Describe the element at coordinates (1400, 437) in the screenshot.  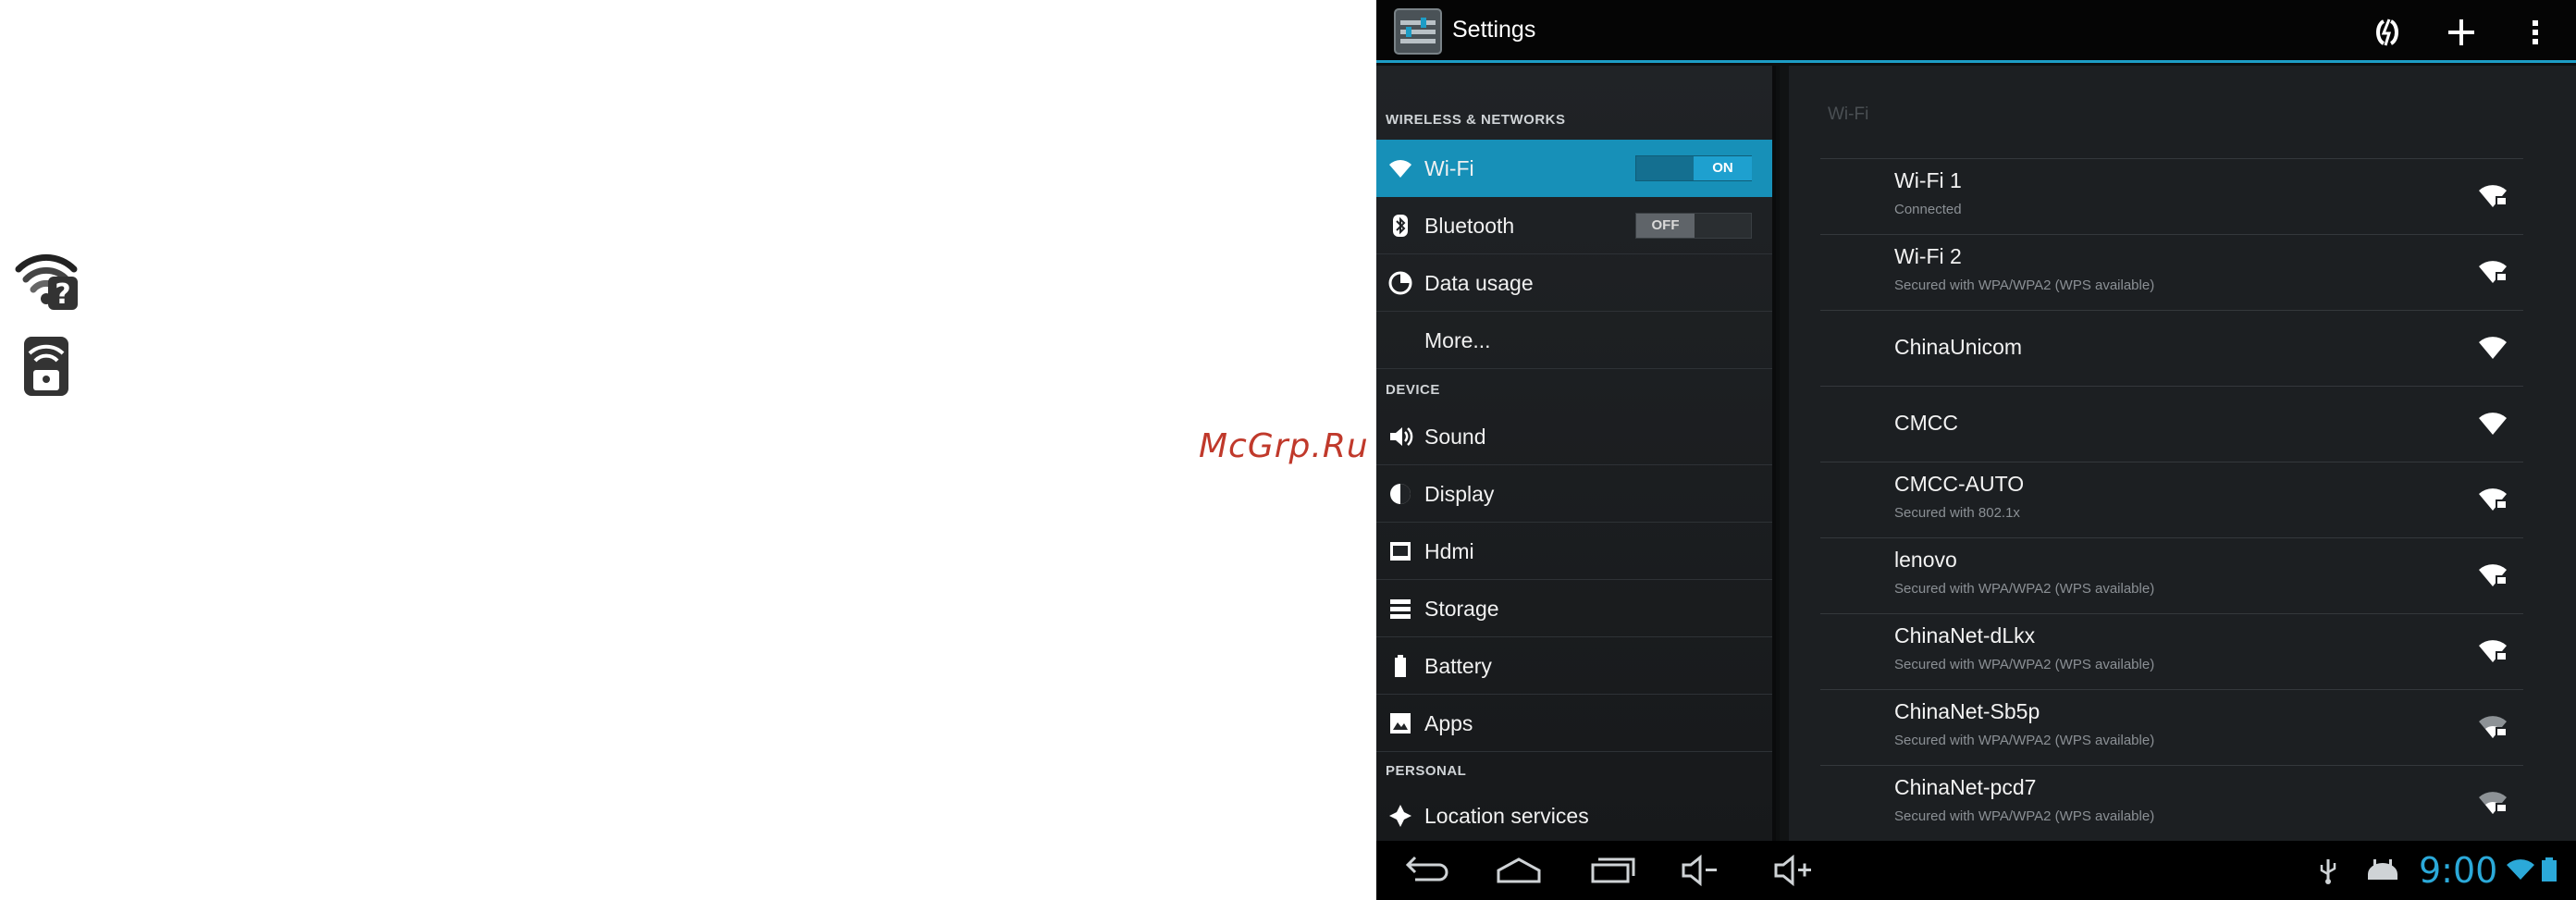
I see `sound-icon` at that location.